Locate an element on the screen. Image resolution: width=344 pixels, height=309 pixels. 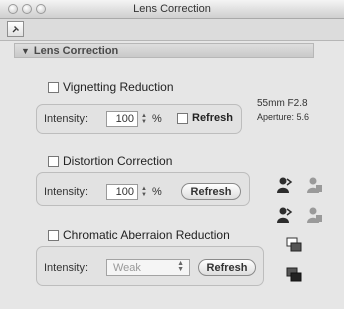
chromatic-label: Chromatic Aberraion Reduction is located at coordinates (146, 235).